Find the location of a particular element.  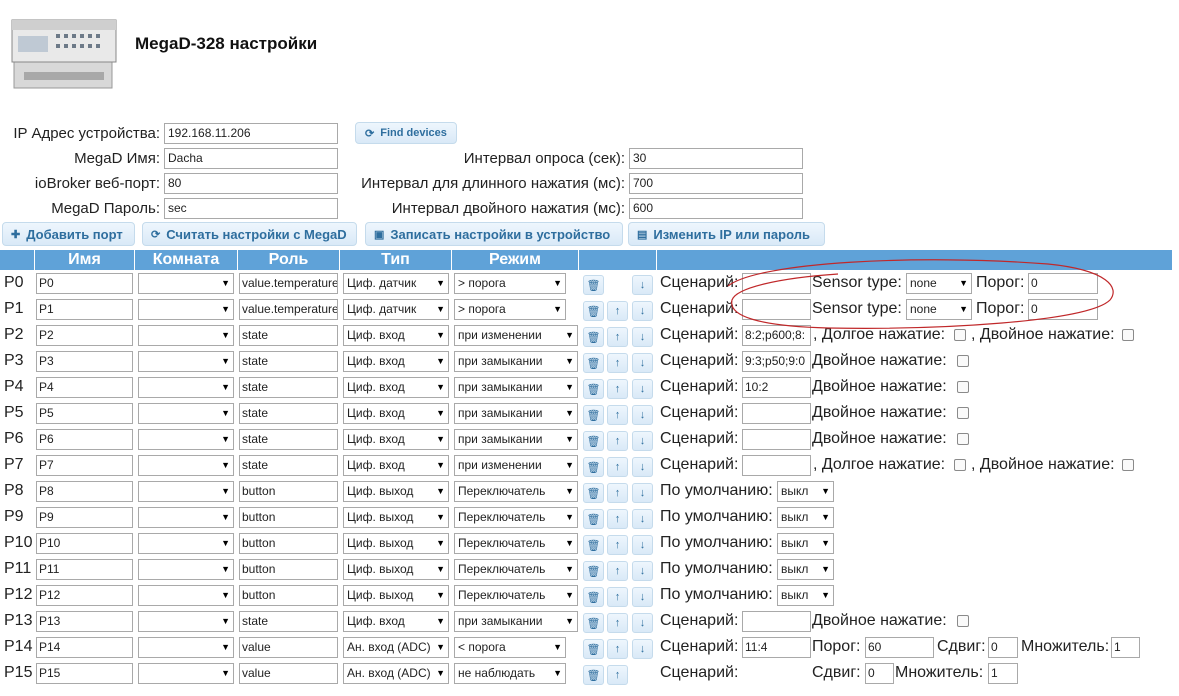

scenario-input: 9:3;p50;9:0 is located at coordinates (776, 361).